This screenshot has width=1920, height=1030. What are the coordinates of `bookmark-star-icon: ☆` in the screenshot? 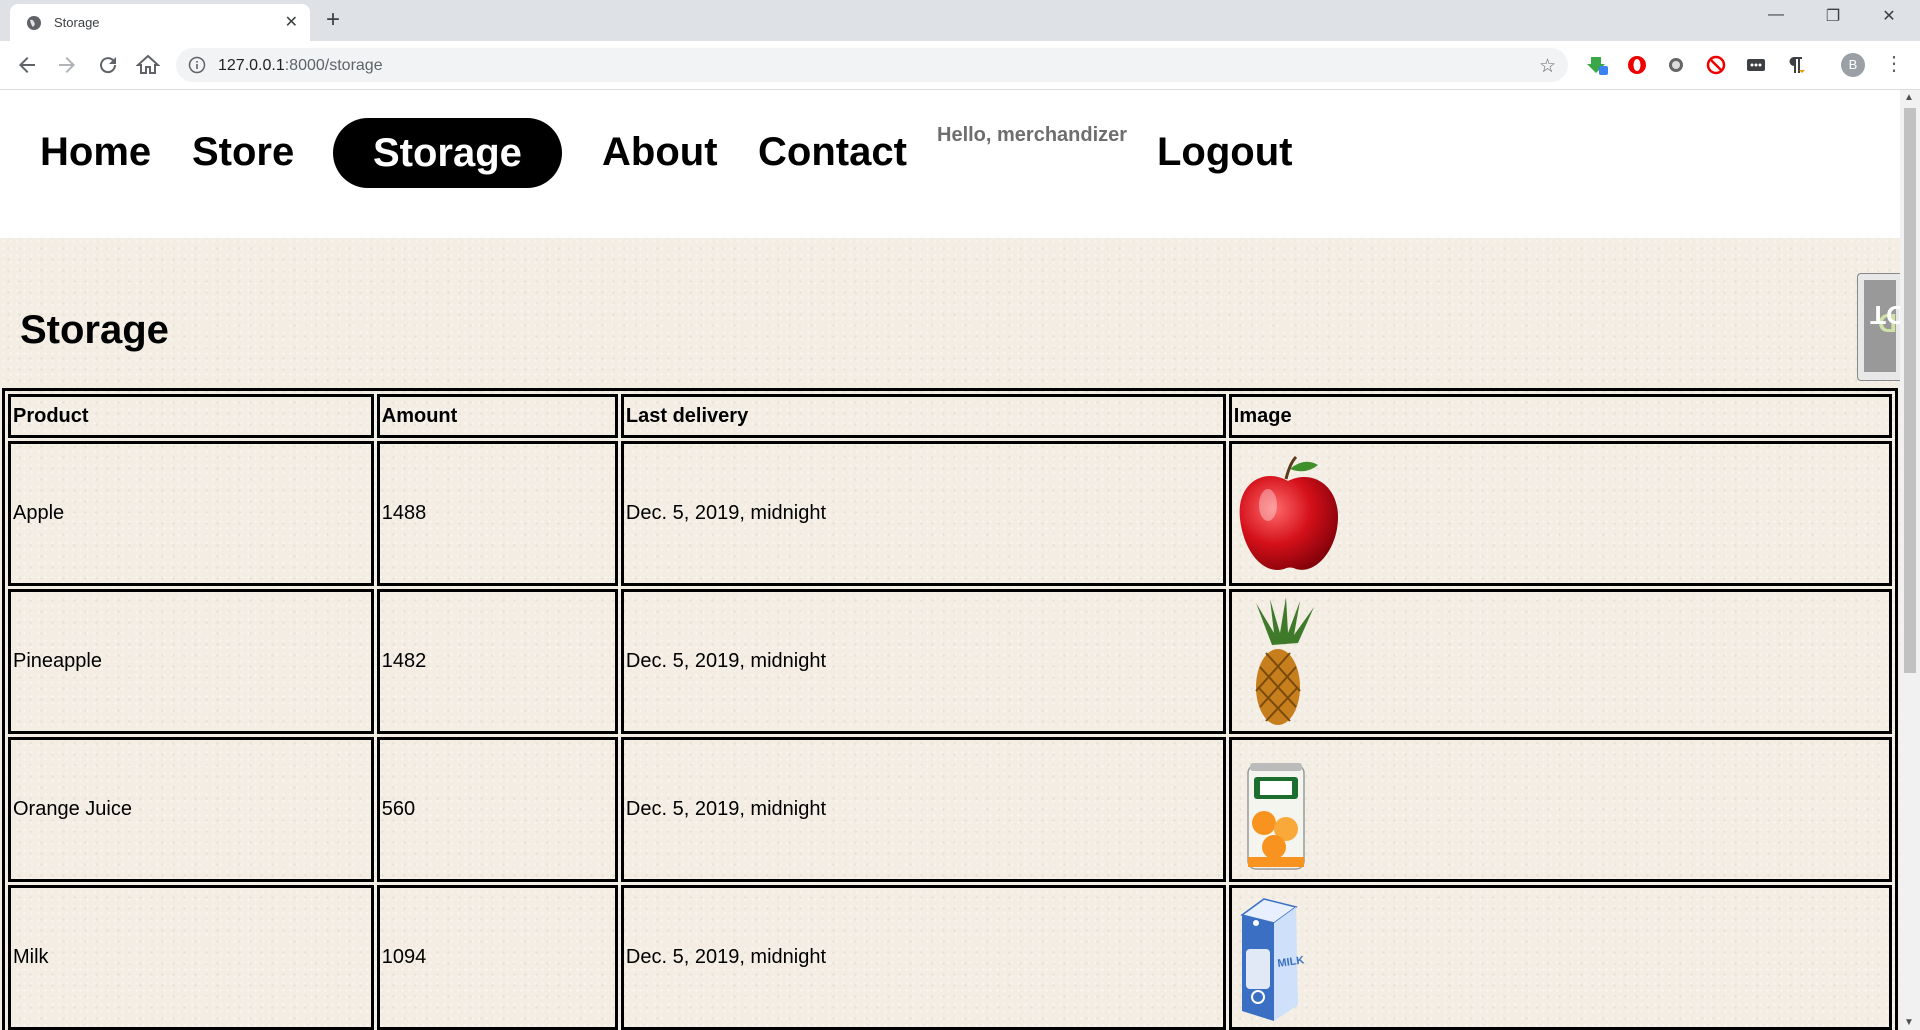 It's located at (1547, 66).